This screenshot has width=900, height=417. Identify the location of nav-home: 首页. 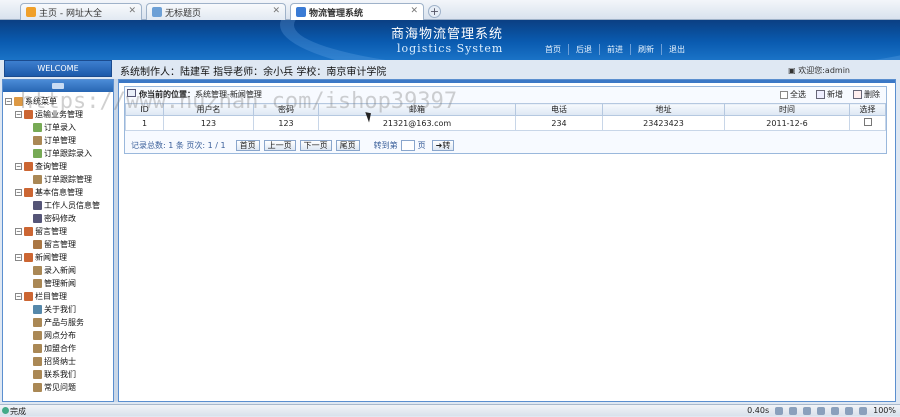
(553, 49).